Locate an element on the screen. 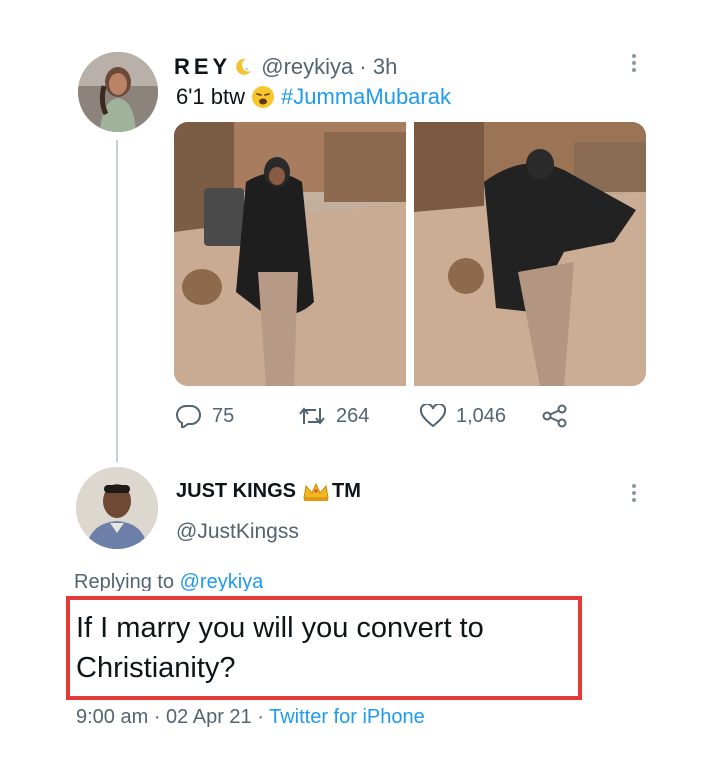  replying-to-handle: @reykiya is located at coordinates (222, 581).